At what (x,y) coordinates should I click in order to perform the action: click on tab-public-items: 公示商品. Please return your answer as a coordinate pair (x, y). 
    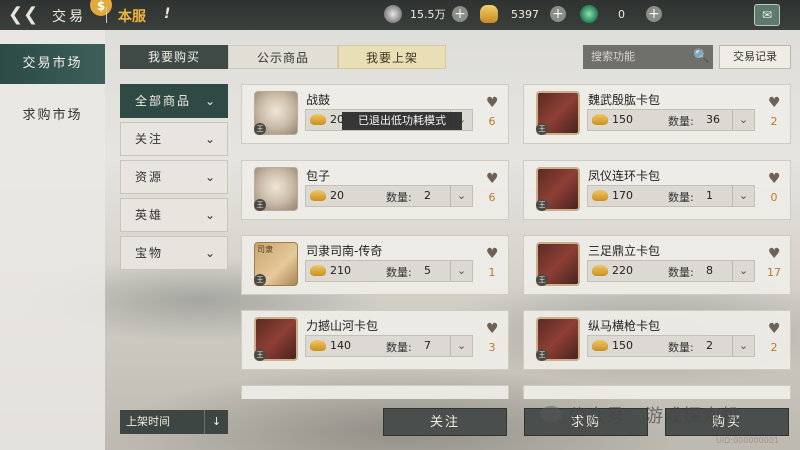
    Looking at the image, I should click on (283, 57).